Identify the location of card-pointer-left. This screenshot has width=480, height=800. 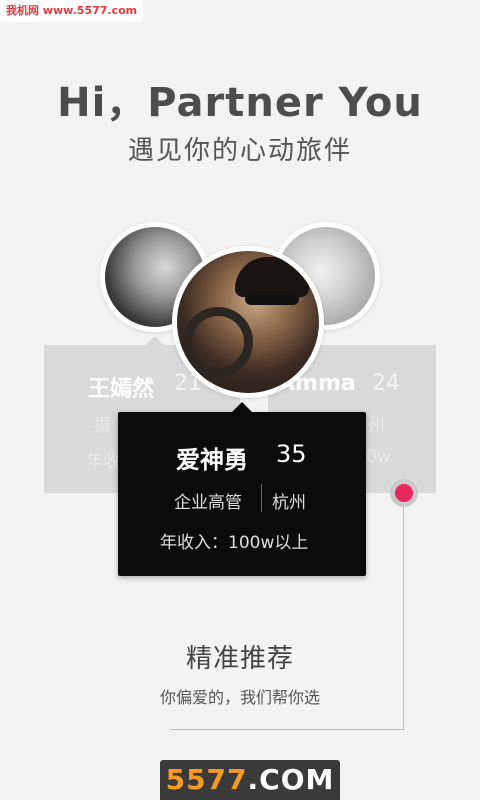
(155, 340).